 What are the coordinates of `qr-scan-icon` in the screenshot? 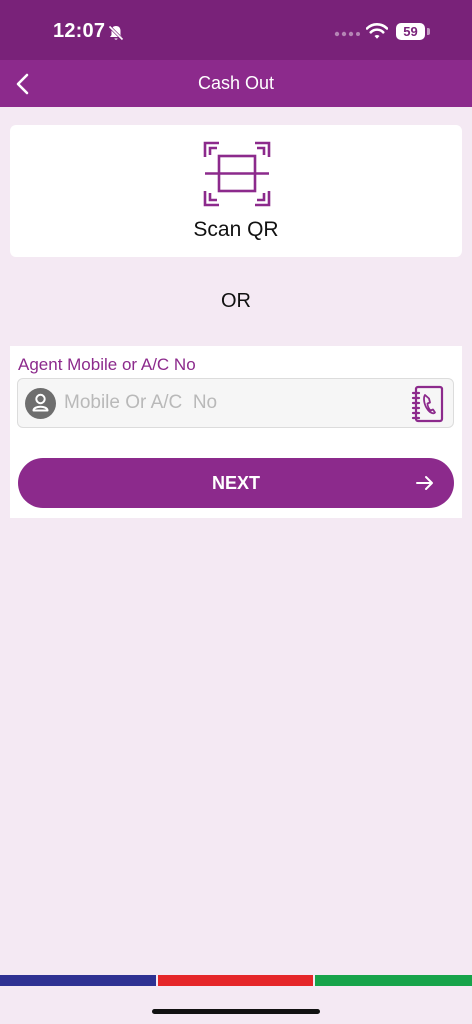 It's located at (237, 174).